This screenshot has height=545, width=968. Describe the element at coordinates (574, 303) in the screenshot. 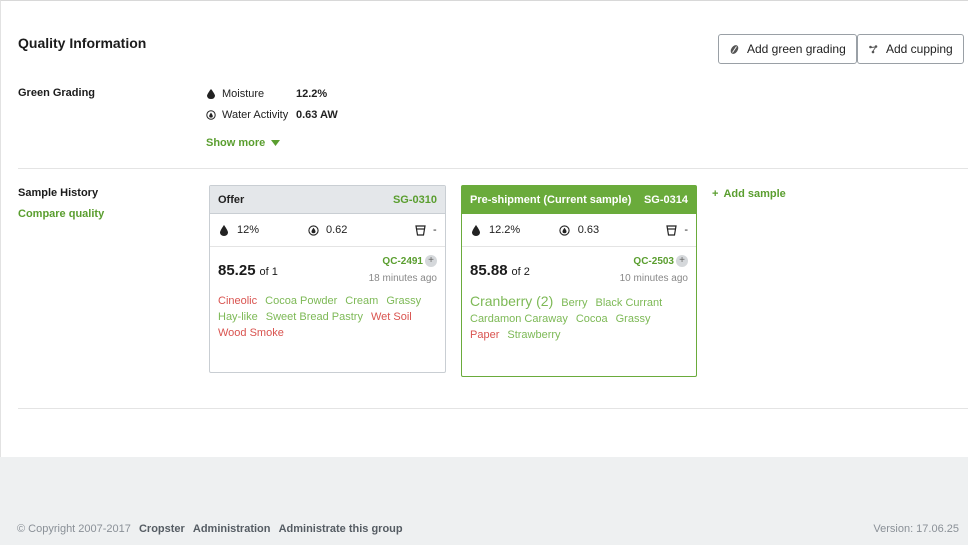

I see `flavor-tag: Berry` at that location.